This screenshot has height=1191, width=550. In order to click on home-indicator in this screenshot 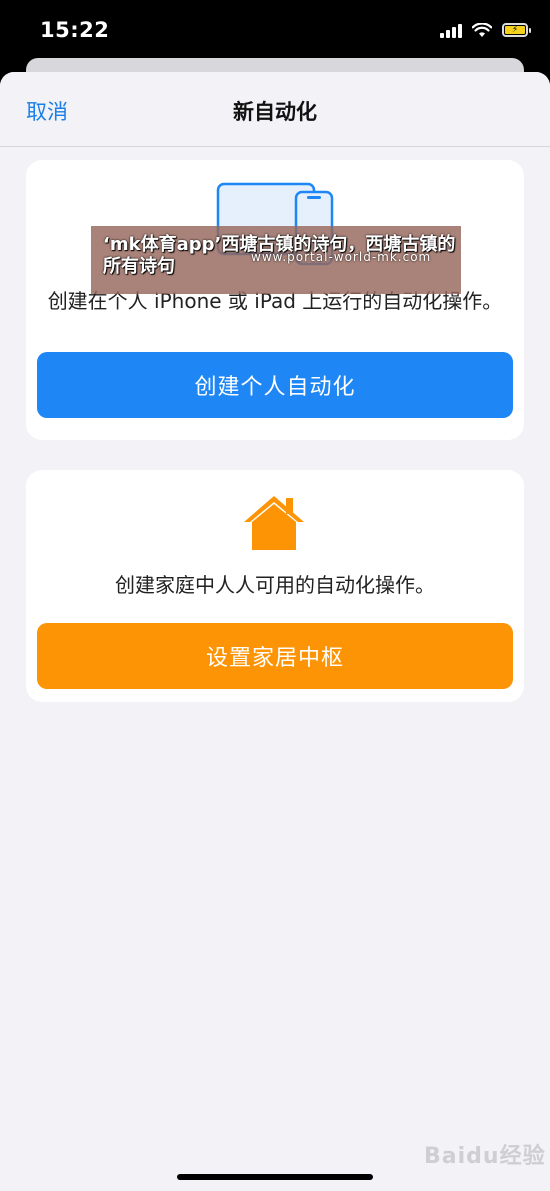, I will do `click(275, 1177)`.